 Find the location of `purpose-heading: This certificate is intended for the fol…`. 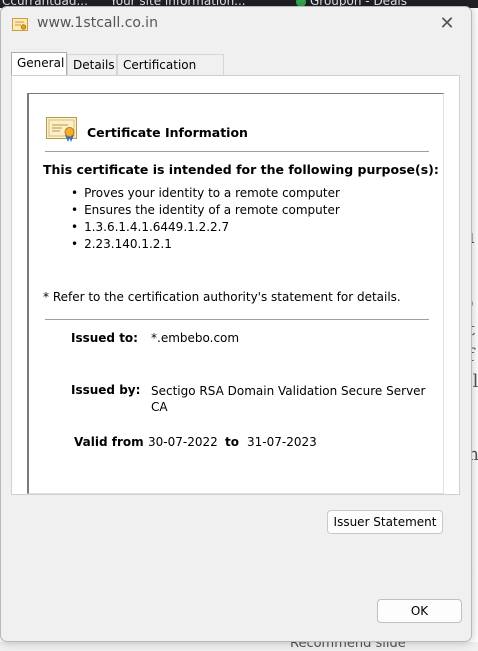

purpose-heading: This certificate is intended for the fol… is located at coordinates (241, 169).